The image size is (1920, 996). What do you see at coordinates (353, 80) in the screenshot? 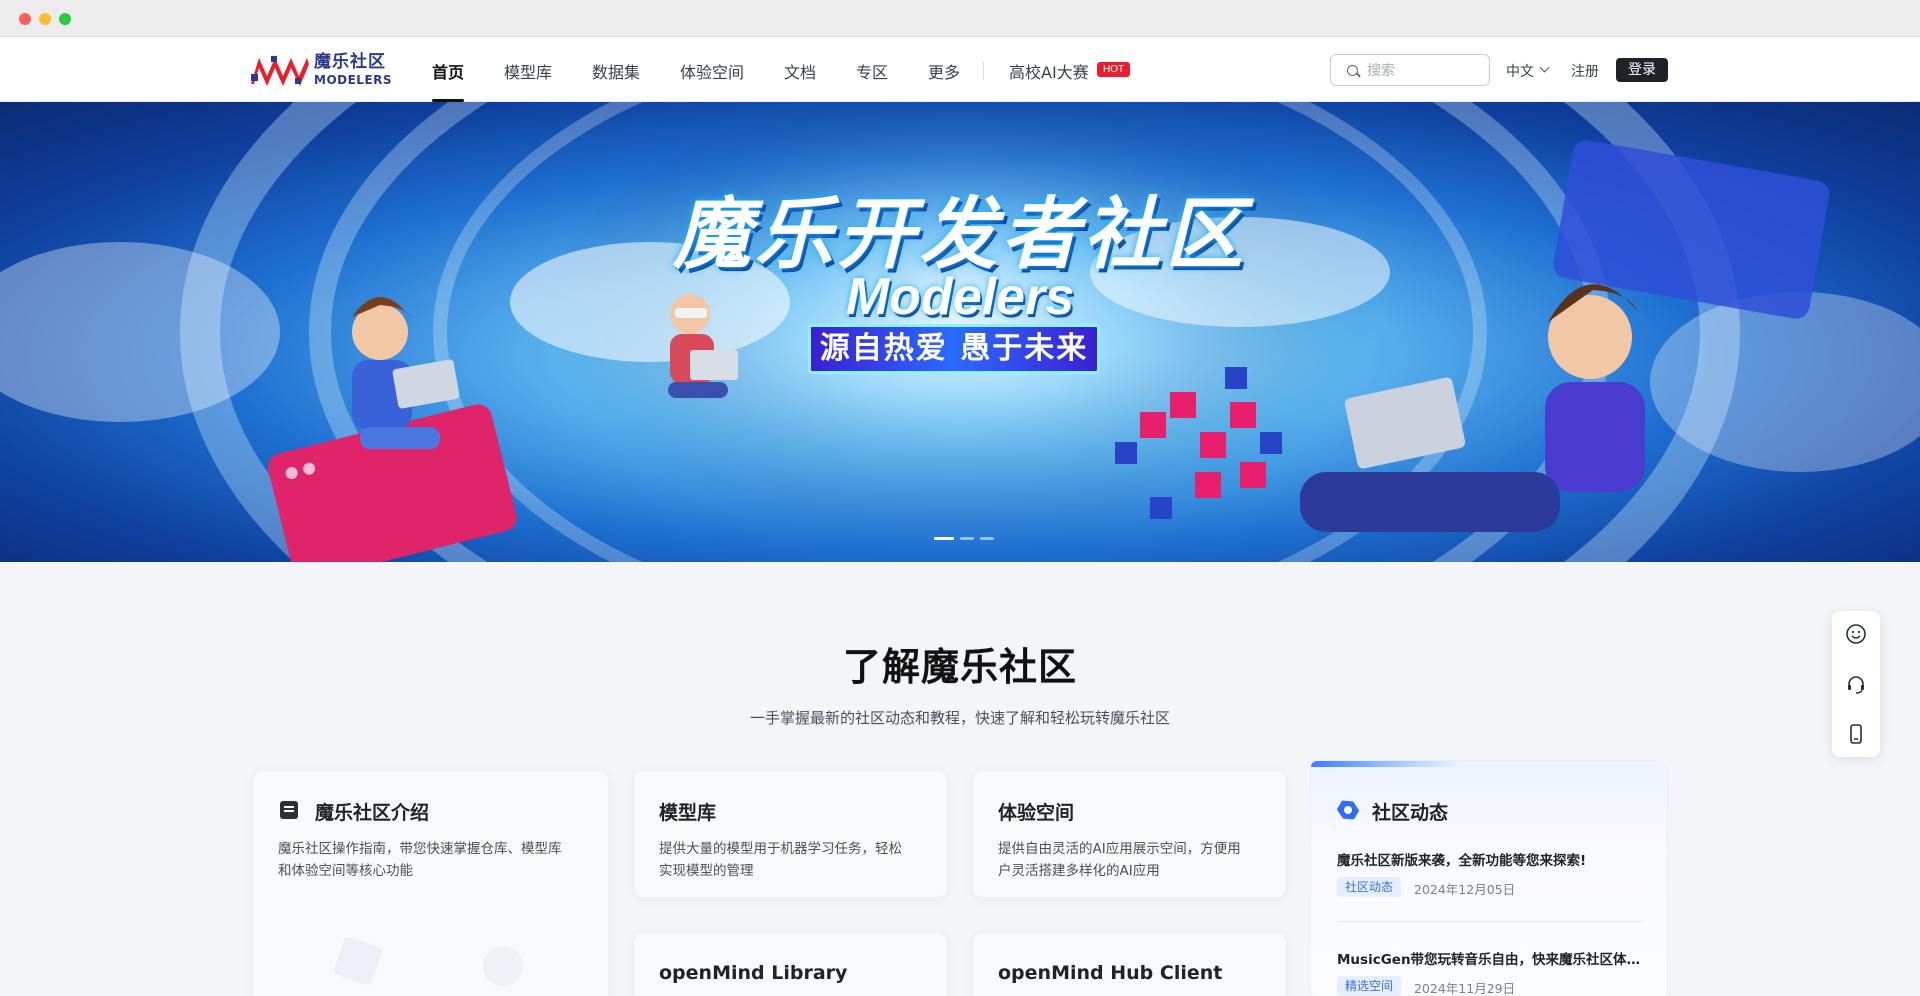
I see `logo-sub: MODELERS` at bounding box center [353, 80].